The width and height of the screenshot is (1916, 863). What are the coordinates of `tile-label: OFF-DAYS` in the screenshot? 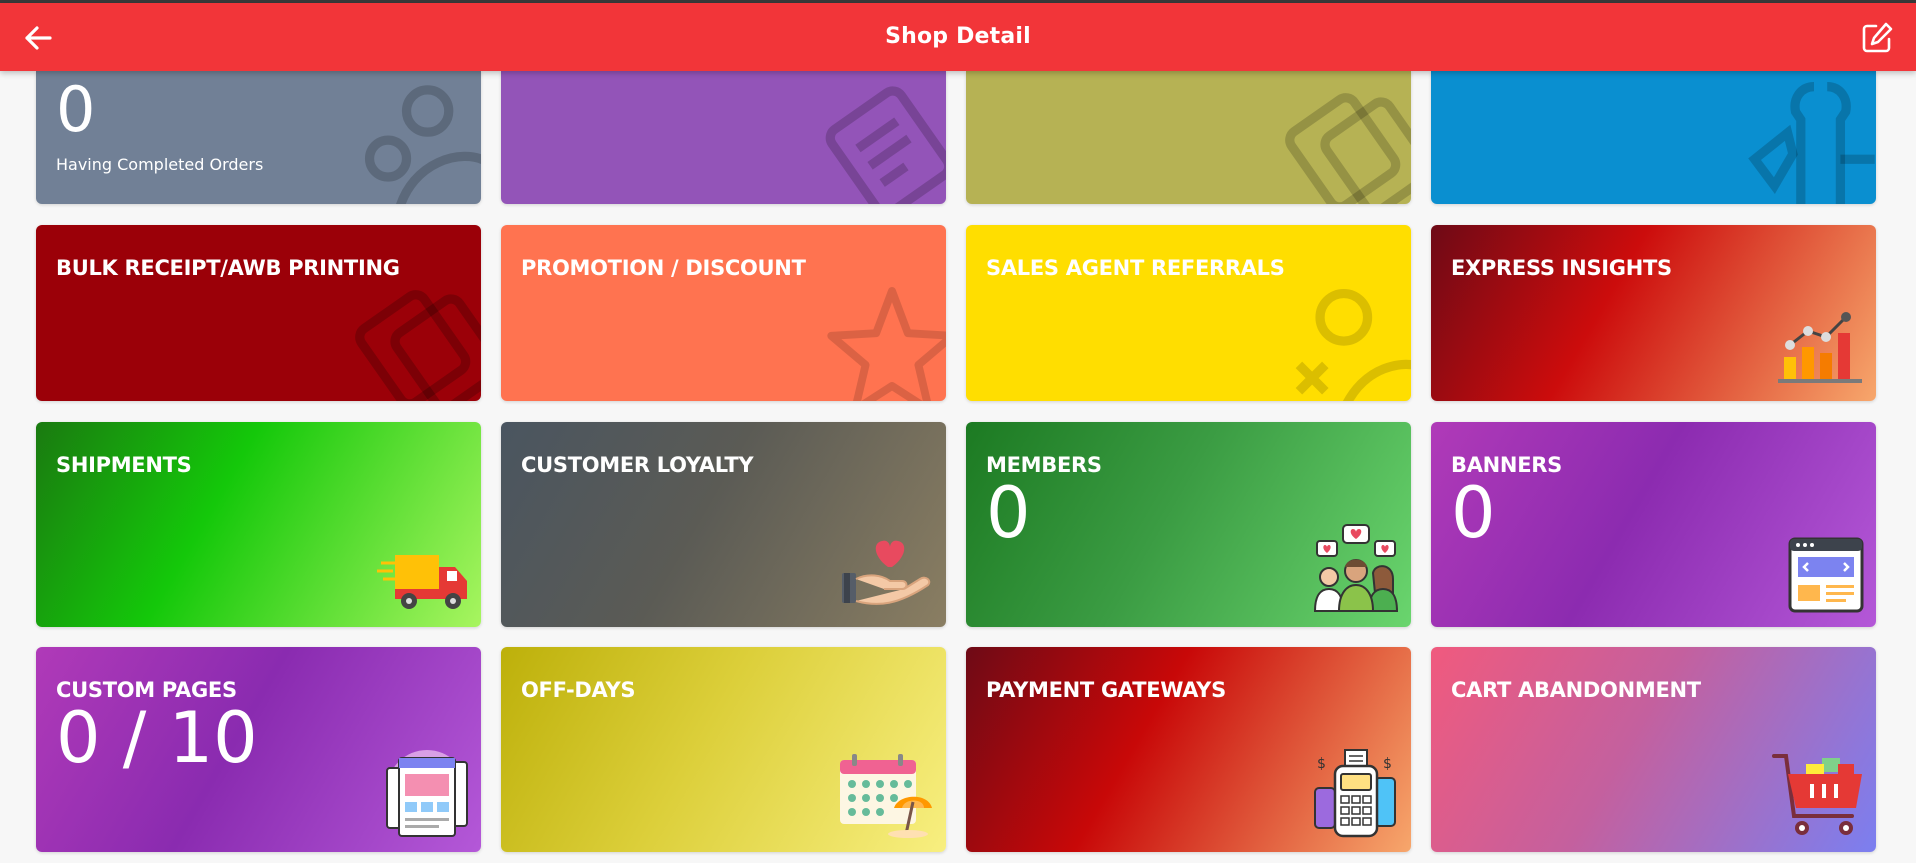 It's located at (578, 690).